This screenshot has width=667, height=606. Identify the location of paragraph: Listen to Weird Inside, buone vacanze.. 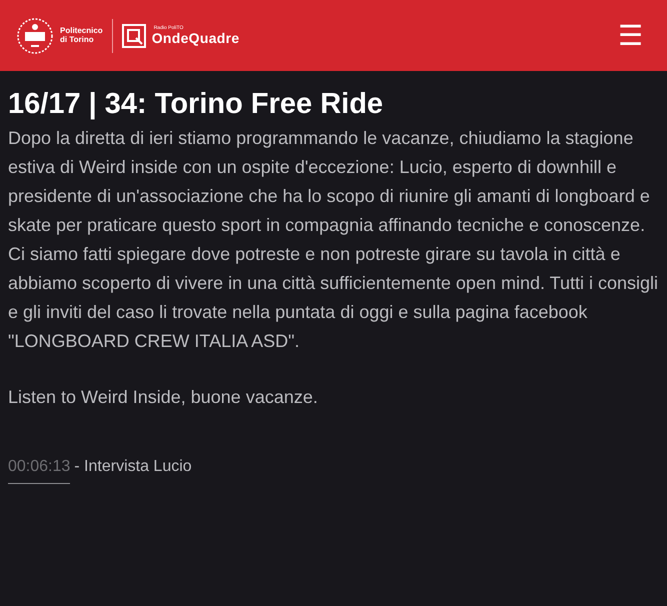
(163, 397).